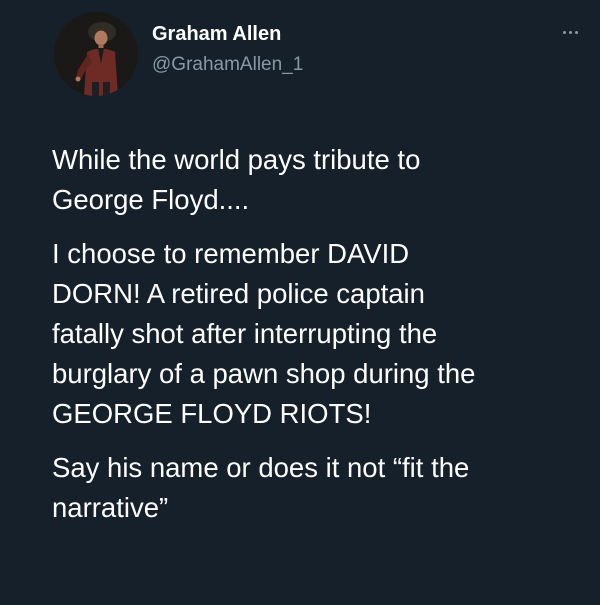 Image resolution: width=600 pixels, height=605 pixels. What do you see at coordinates (212, 413) in the screenshot?
I see `tweet-line: GEORGE FLOYD RIOTS!` at bounding box center [212, 413].